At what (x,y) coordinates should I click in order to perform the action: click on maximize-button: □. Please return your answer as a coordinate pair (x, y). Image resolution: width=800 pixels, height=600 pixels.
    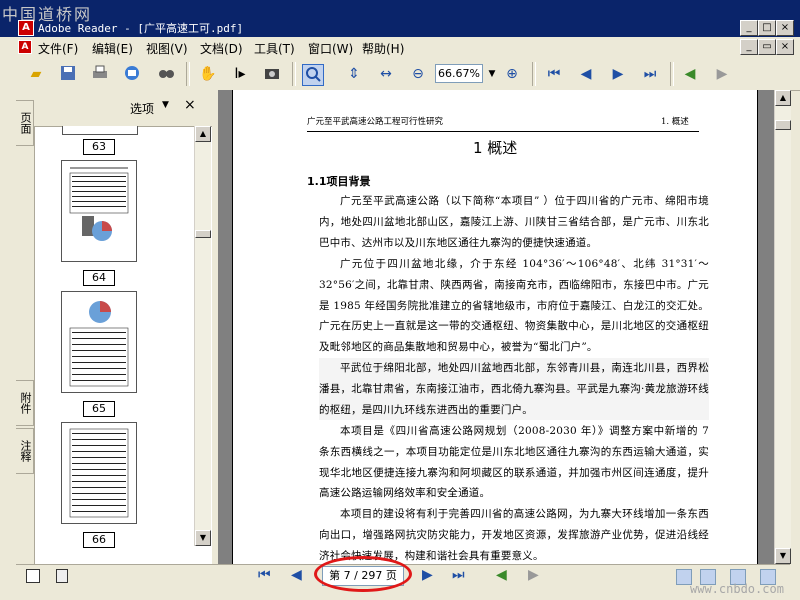
    Looking at the image, I should click on (767, 28).